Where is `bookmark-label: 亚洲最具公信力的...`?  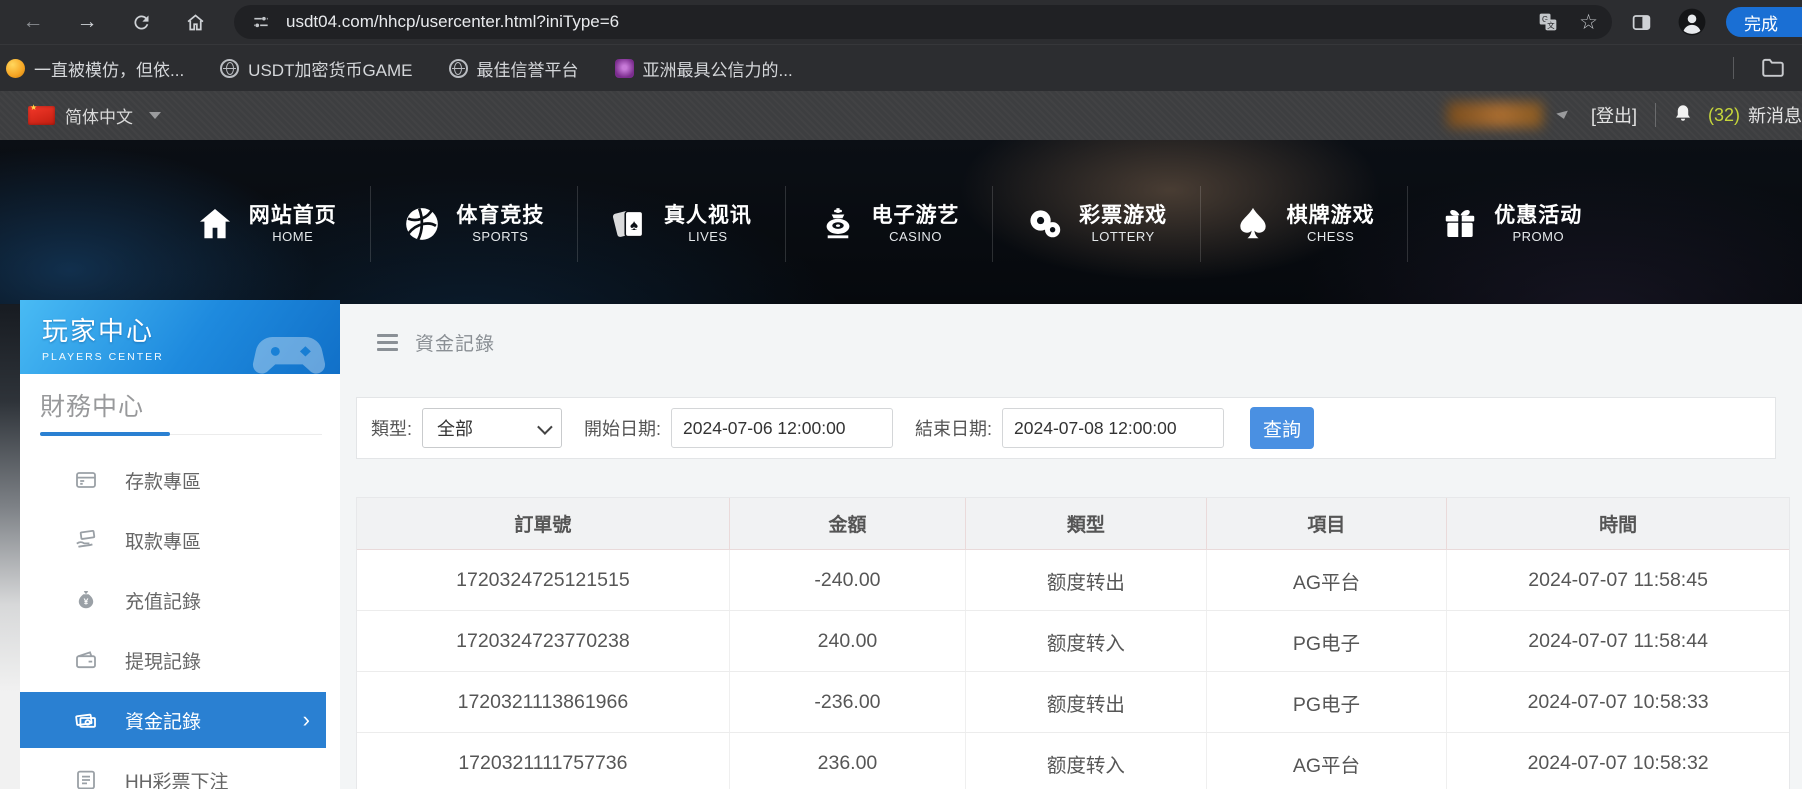
bookmark-label: 亚洲最具公信力的... is located at coordinates (717, 70).